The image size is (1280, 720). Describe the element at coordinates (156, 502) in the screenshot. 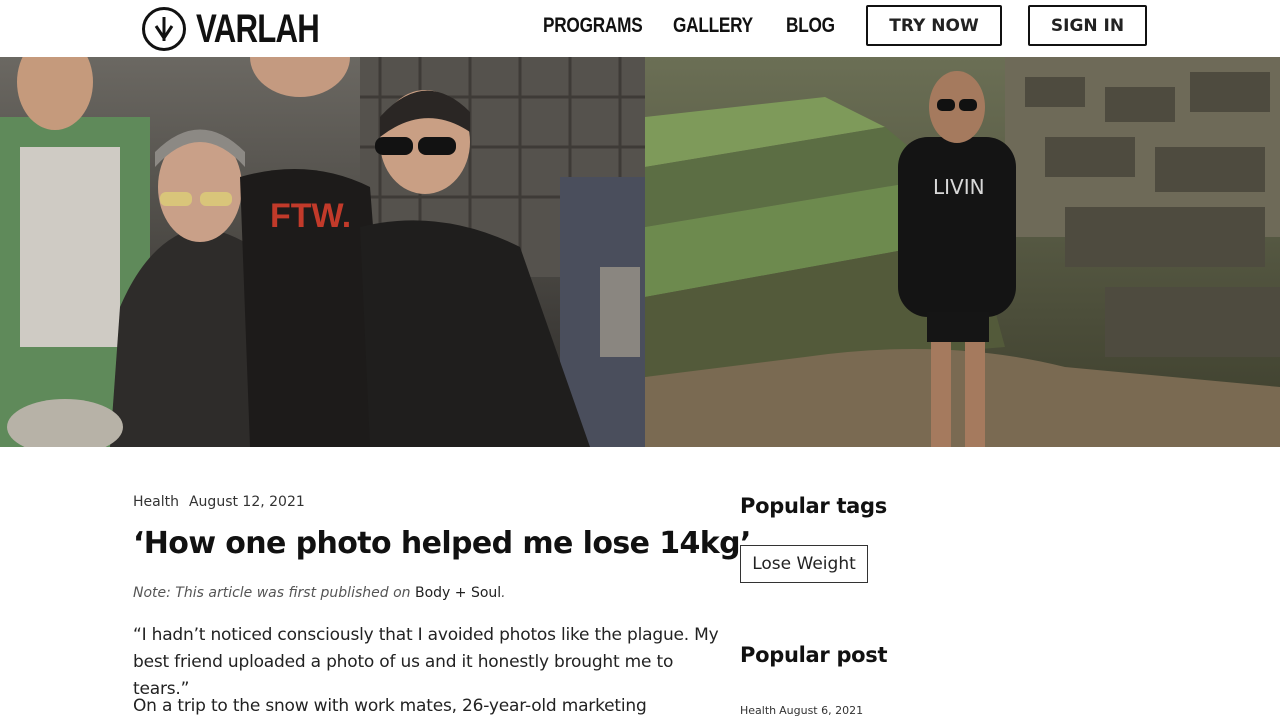

I see `article-category: Health` at that location.